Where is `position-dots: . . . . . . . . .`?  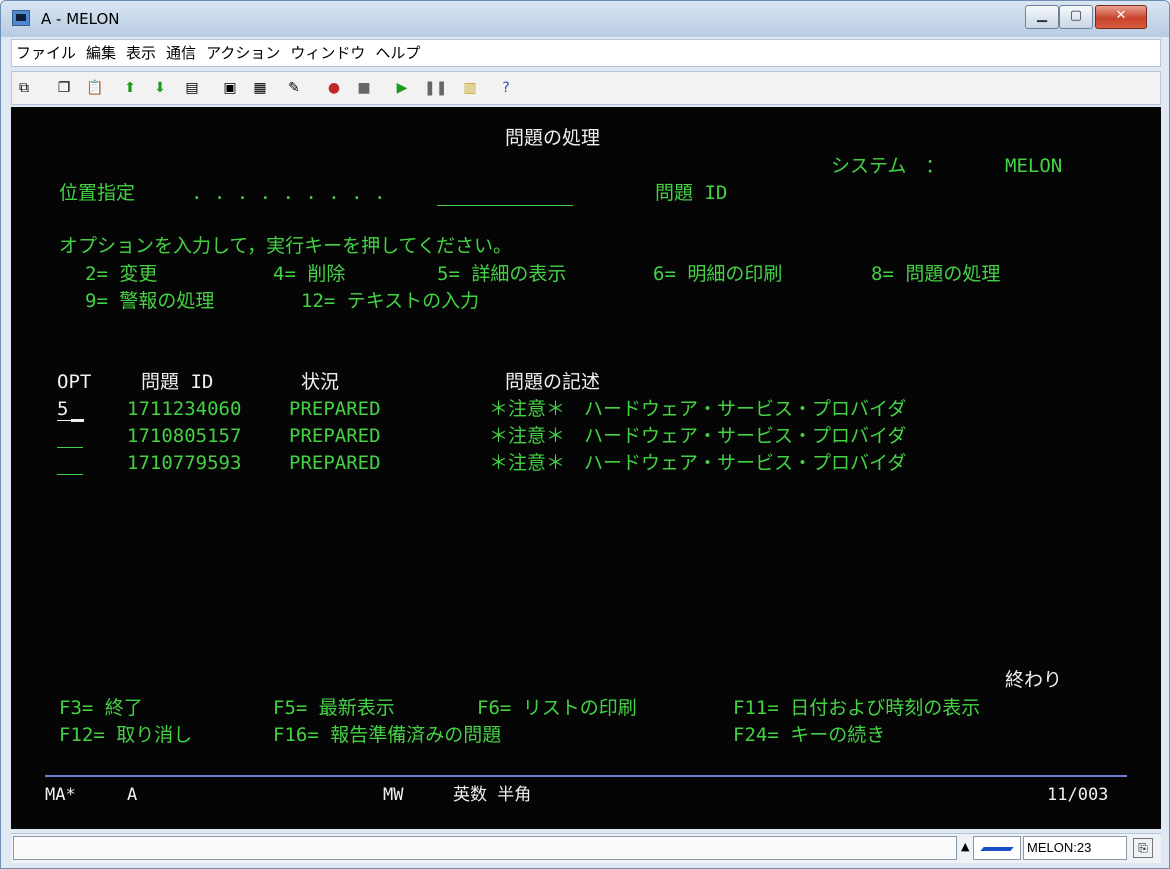
position-dots: . . . . . . . . . is located at coordinates (288, 193).